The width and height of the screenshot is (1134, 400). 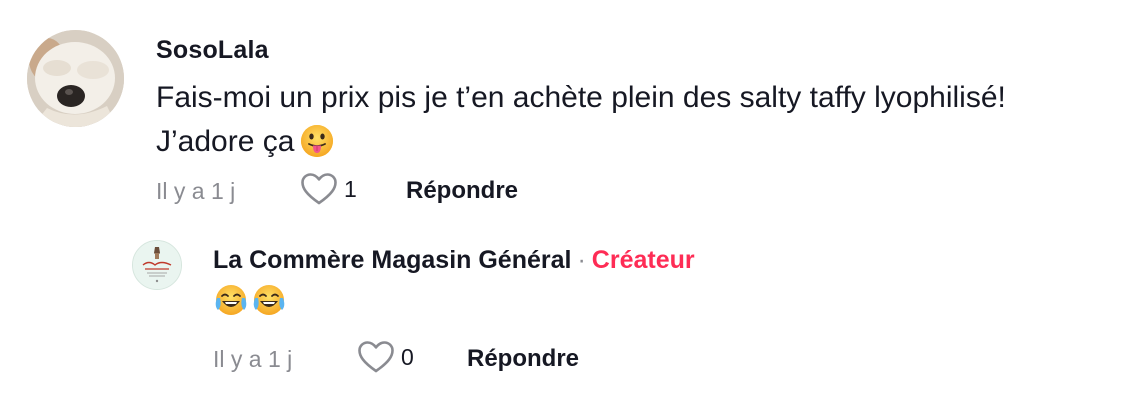 What do you see at coordinates (212, 50) in the screenshot?
I see `comment-username: SosoLala` at bounding box center [212, 50].